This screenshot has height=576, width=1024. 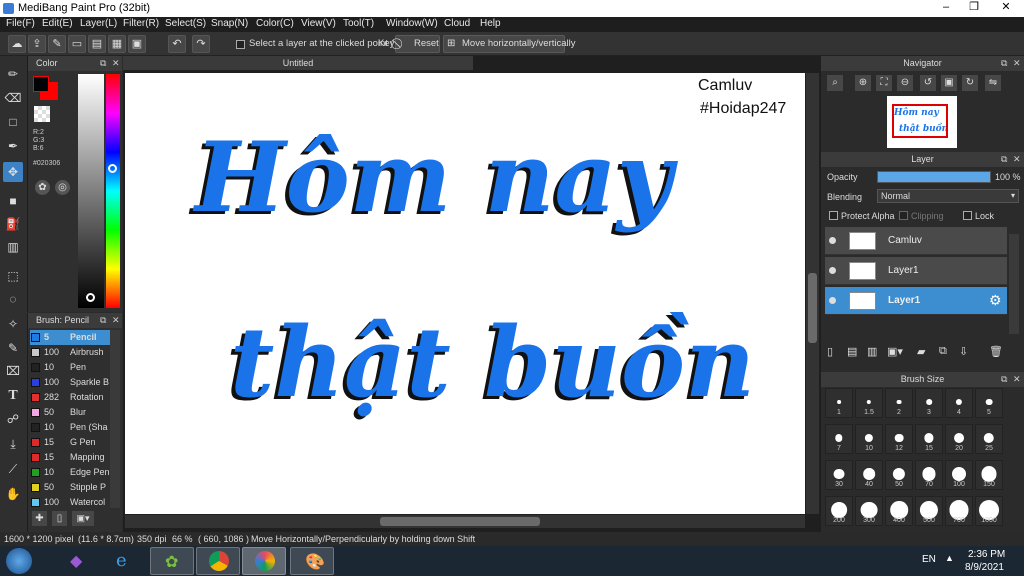 What do you see at coordinates (298, 63) in the screenshot?
I see `document-tab: Untitled` at bounding box center [298, 63].